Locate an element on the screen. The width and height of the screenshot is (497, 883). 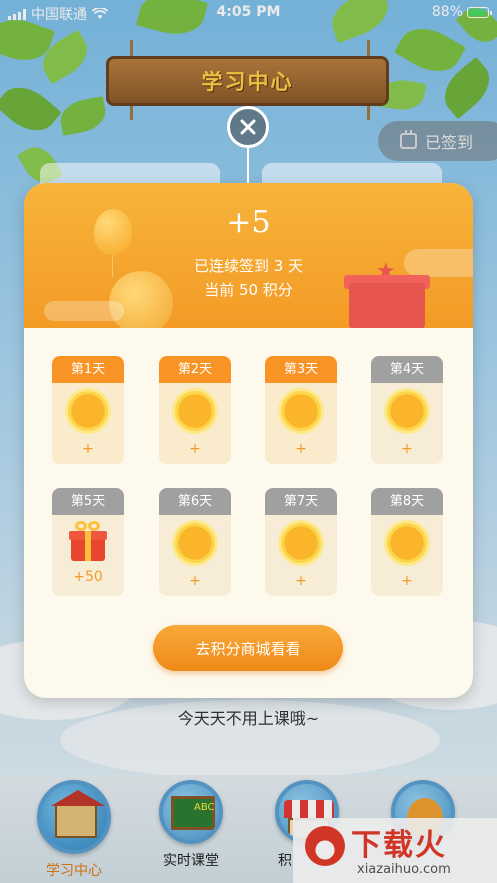
checkin-header: ★ +5 已连续签到 3 天 当前 50 积分 is located at coordinates (248, 255).